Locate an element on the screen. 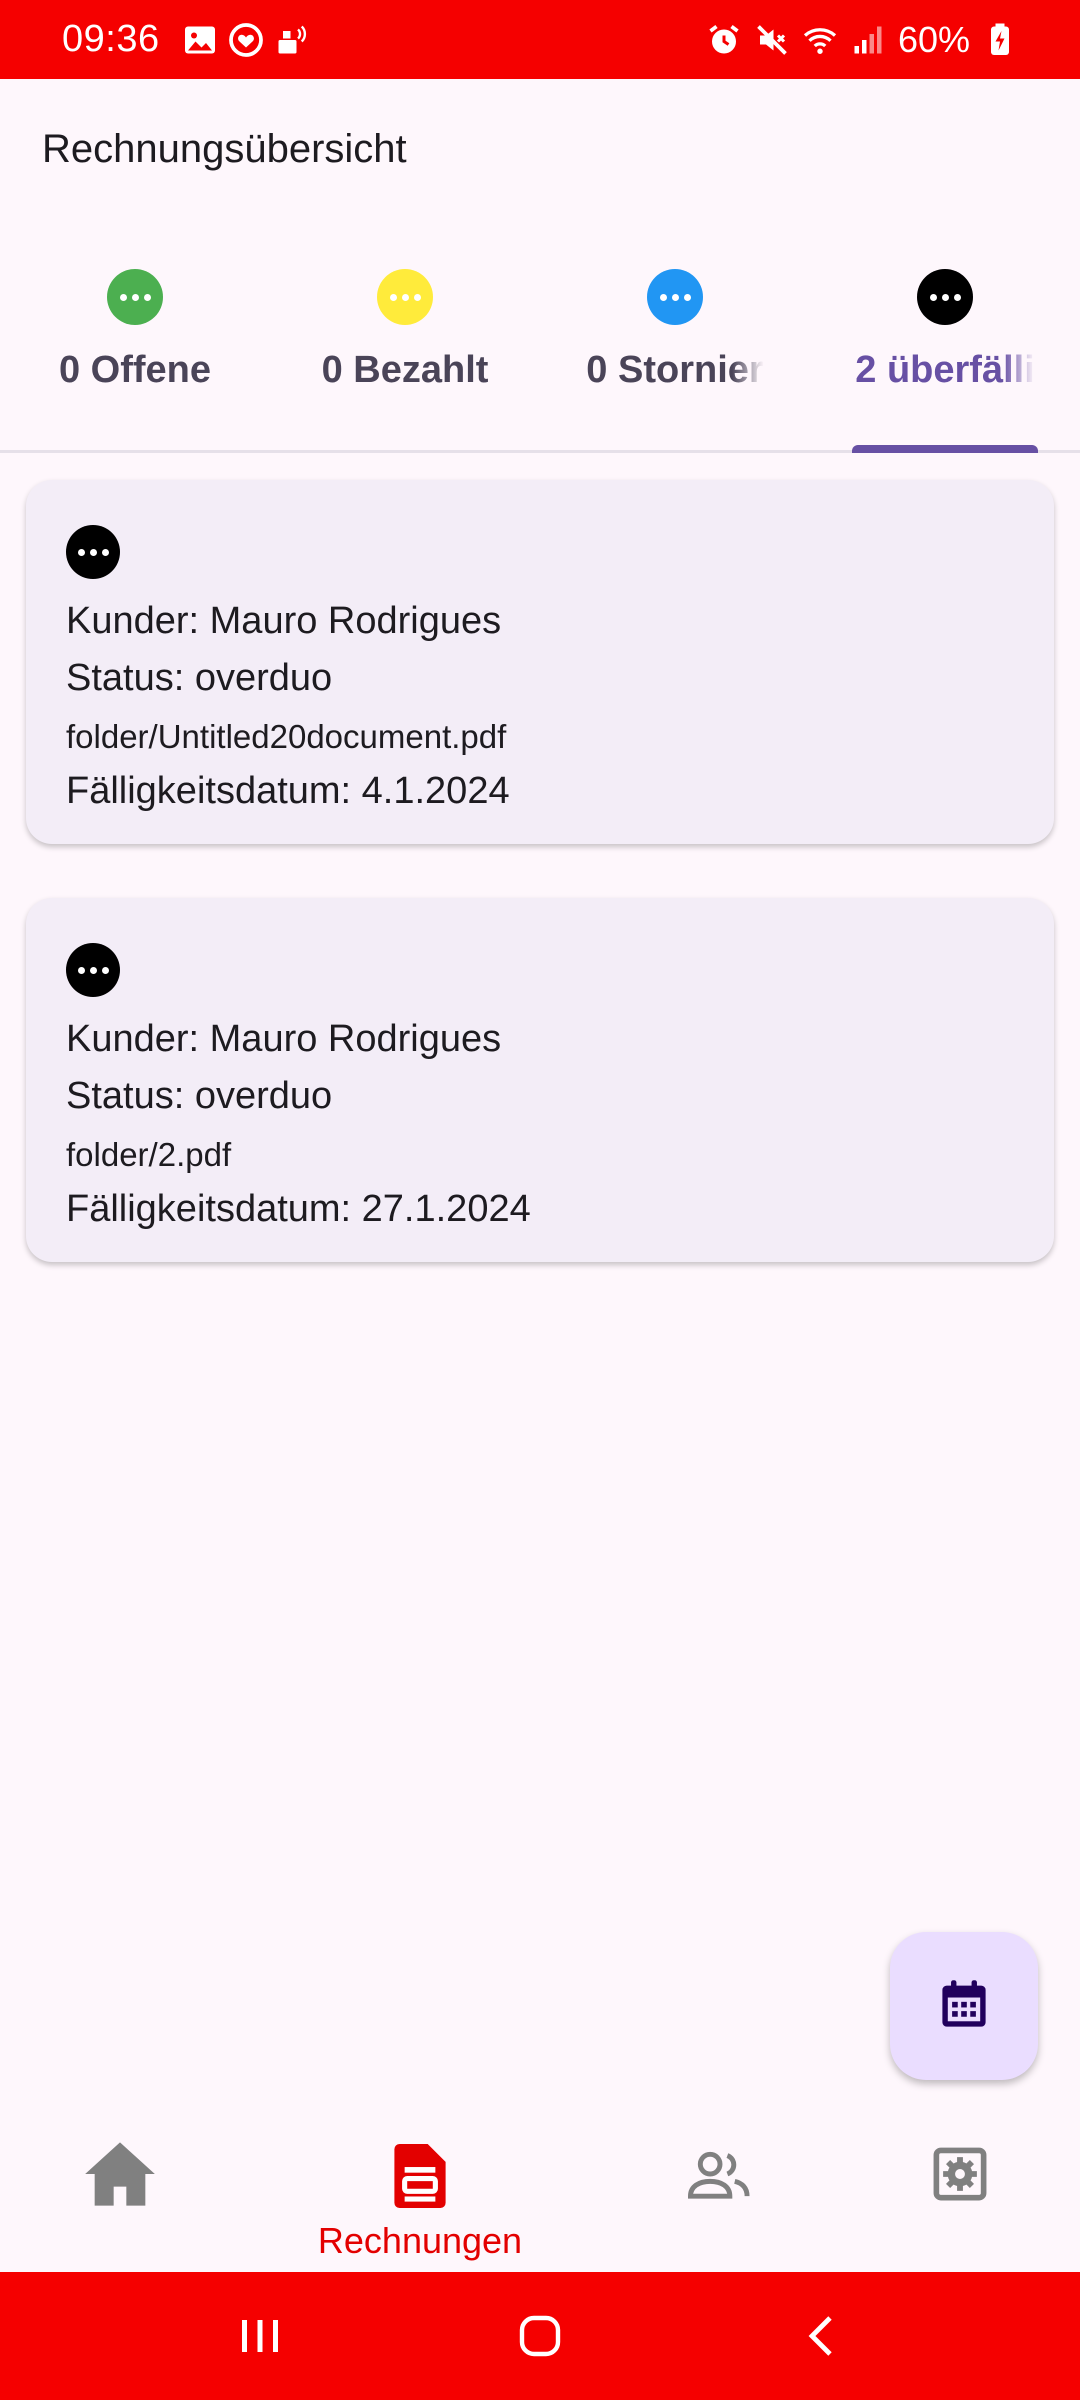 The height and width of the screenshot is (2400, 1080). nav-customers is located at coordinates (720, 2186).